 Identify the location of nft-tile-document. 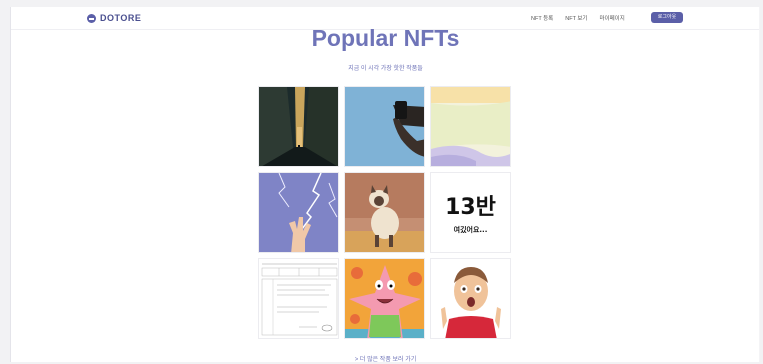
(298, 298).